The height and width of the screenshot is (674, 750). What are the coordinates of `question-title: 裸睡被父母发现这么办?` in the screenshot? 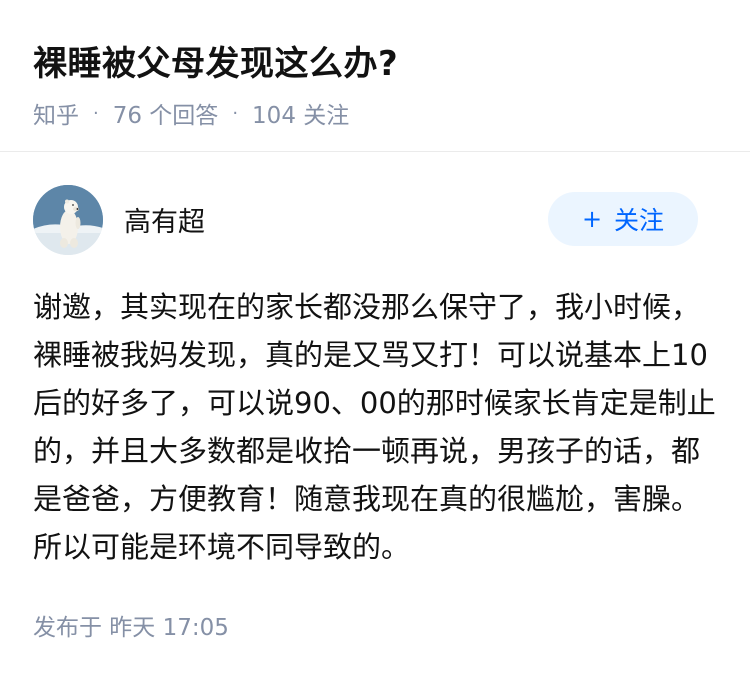 It's located at (215, 60).